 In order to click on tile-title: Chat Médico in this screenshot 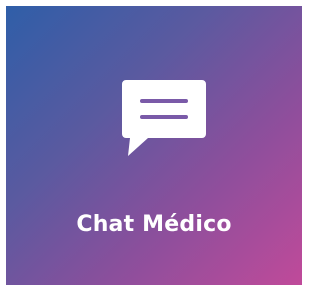, I will do `click(154, 224)`.